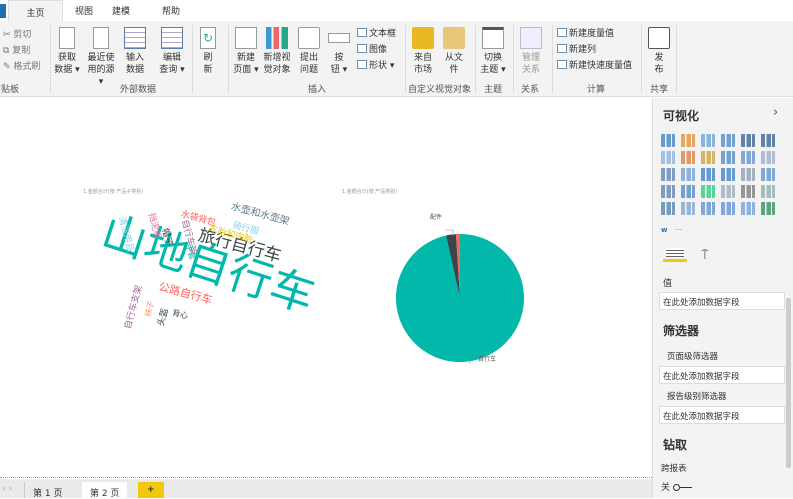 The height and width of the screenshot is (499, 793). Describe the element at coordinates (370, 192) in the screenshot. I see `pie-chart-title: 1.金额合计(按 产品类别)` at that location.